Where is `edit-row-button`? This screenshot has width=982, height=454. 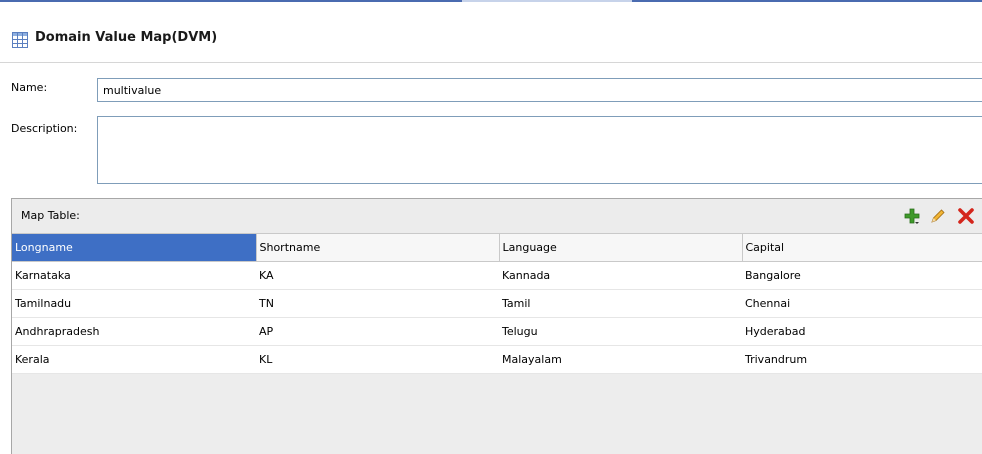 edit-row-button is located at coordinates (938, 216).